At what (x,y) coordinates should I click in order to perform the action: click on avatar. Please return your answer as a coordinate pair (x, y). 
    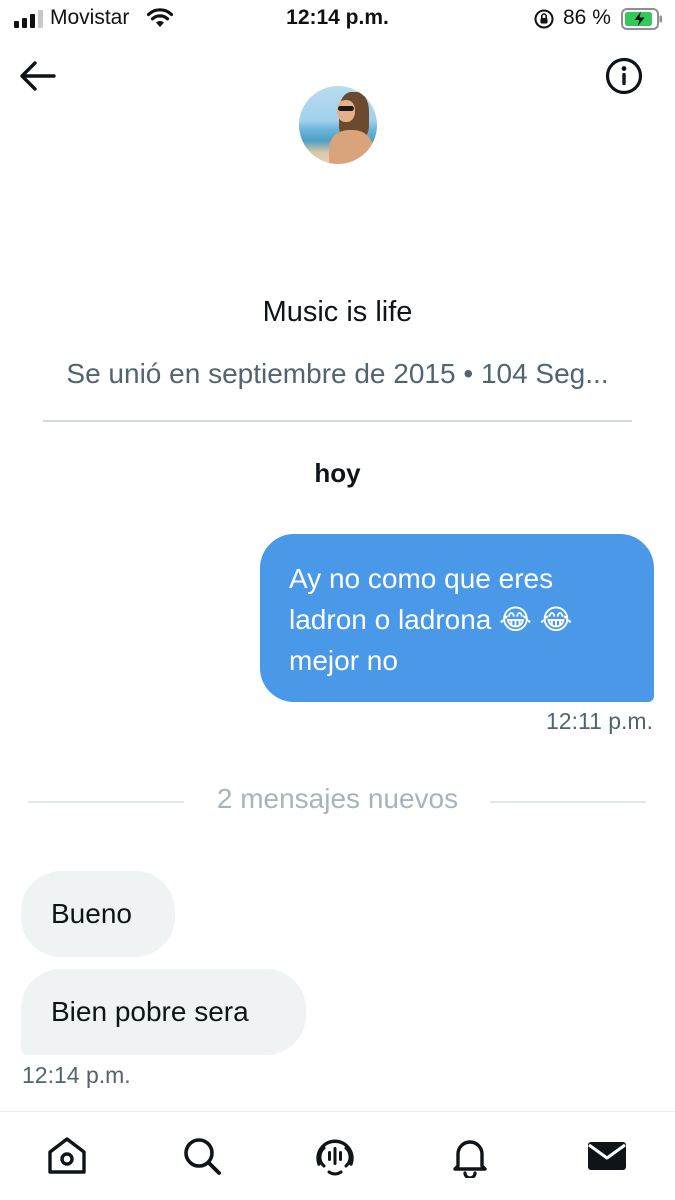
    Looking at the image, I should click on (338, 125).